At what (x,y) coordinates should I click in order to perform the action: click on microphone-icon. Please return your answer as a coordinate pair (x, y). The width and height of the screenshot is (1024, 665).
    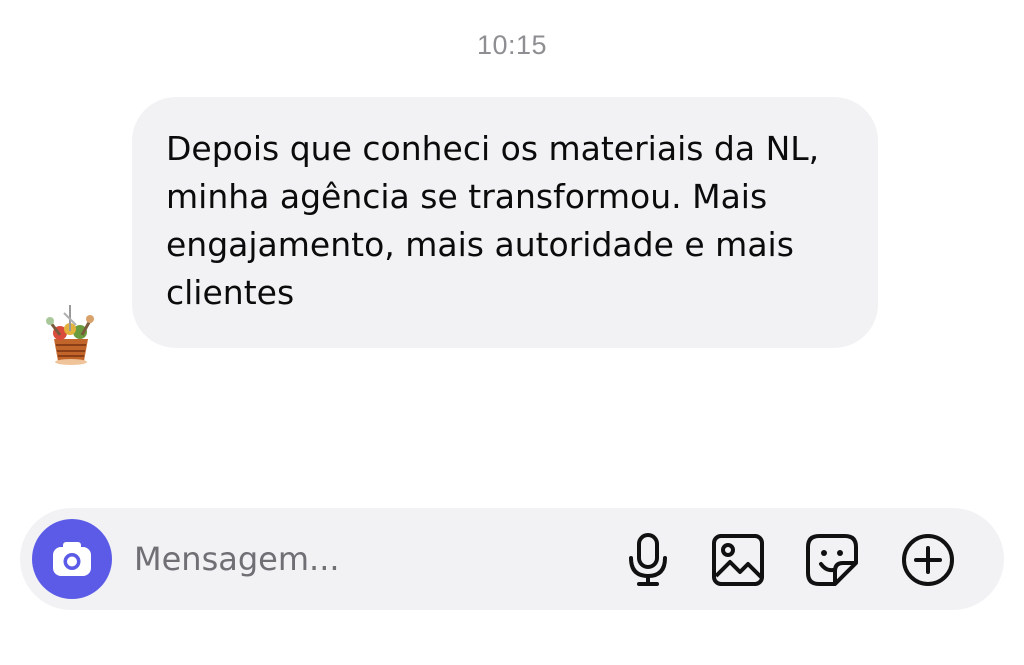
    Looking at the image, I should click on (648, 559).